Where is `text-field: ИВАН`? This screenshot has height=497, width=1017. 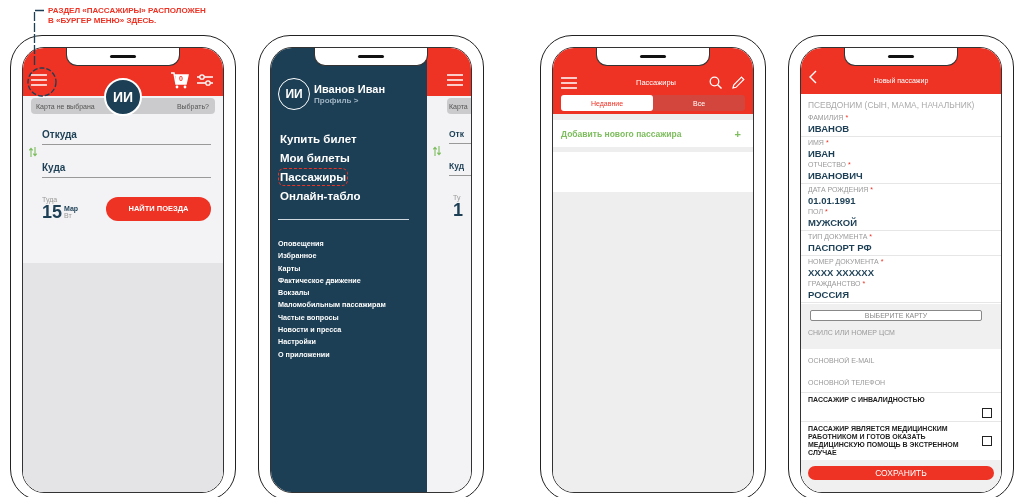
text-field: ИВАН is located at coordinates (901, 153).